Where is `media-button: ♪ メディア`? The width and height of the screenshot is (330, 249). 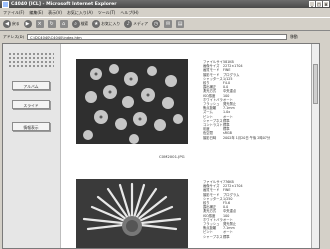 media-button: ♪ メディア is located at coordinates (136, 24).